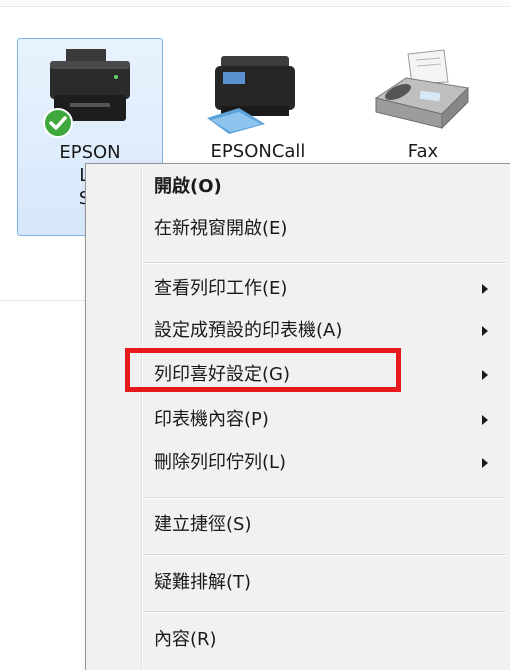 This screenshot has width=510, height=670. What do you see at coordinates (298, 640) in the screenshot?
I see `menu-item-properties: 內容(R)` at bounding box center [298, 640].